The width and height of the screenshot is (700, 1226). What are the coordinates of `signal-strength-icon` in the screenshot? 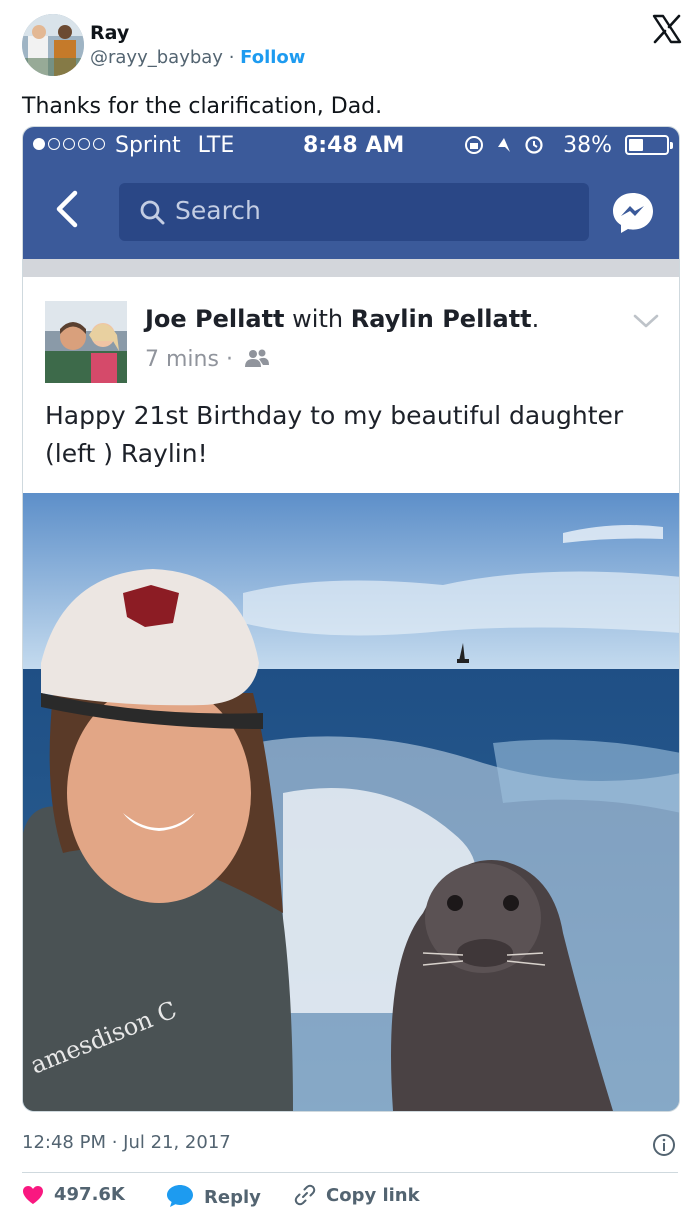 It's located at (70, 145).